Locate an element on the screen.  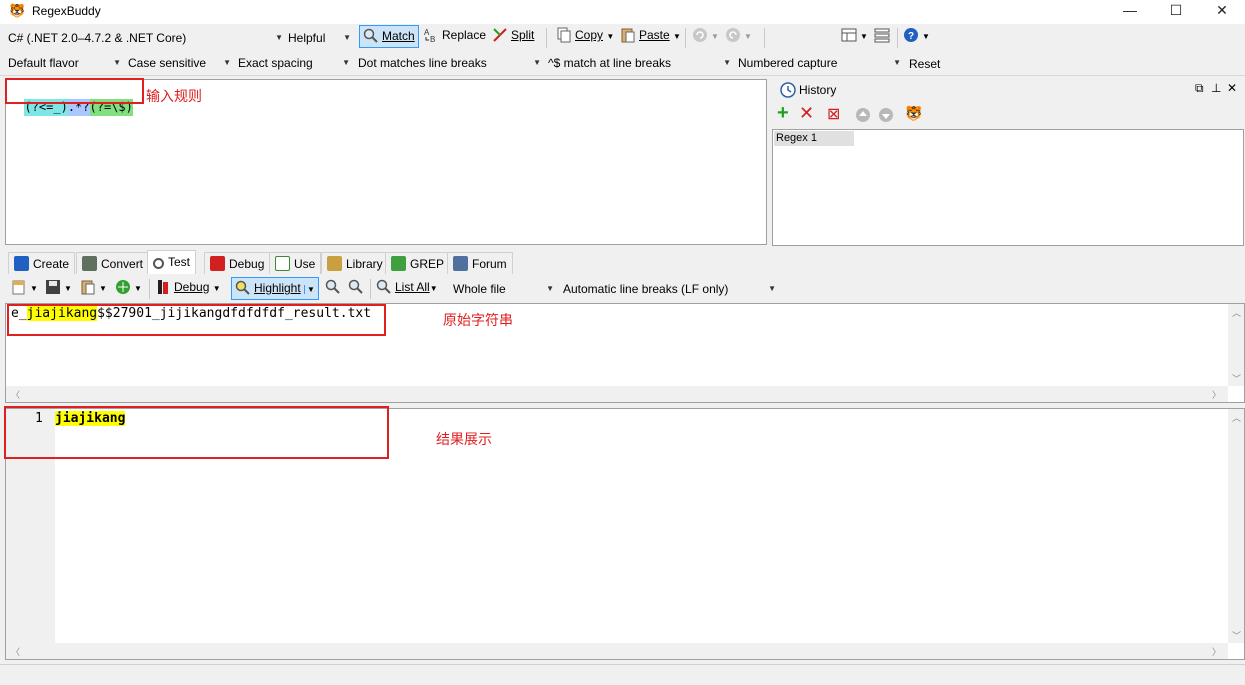
results-annotation: 结果展示 is located at coordinates (464, 439).